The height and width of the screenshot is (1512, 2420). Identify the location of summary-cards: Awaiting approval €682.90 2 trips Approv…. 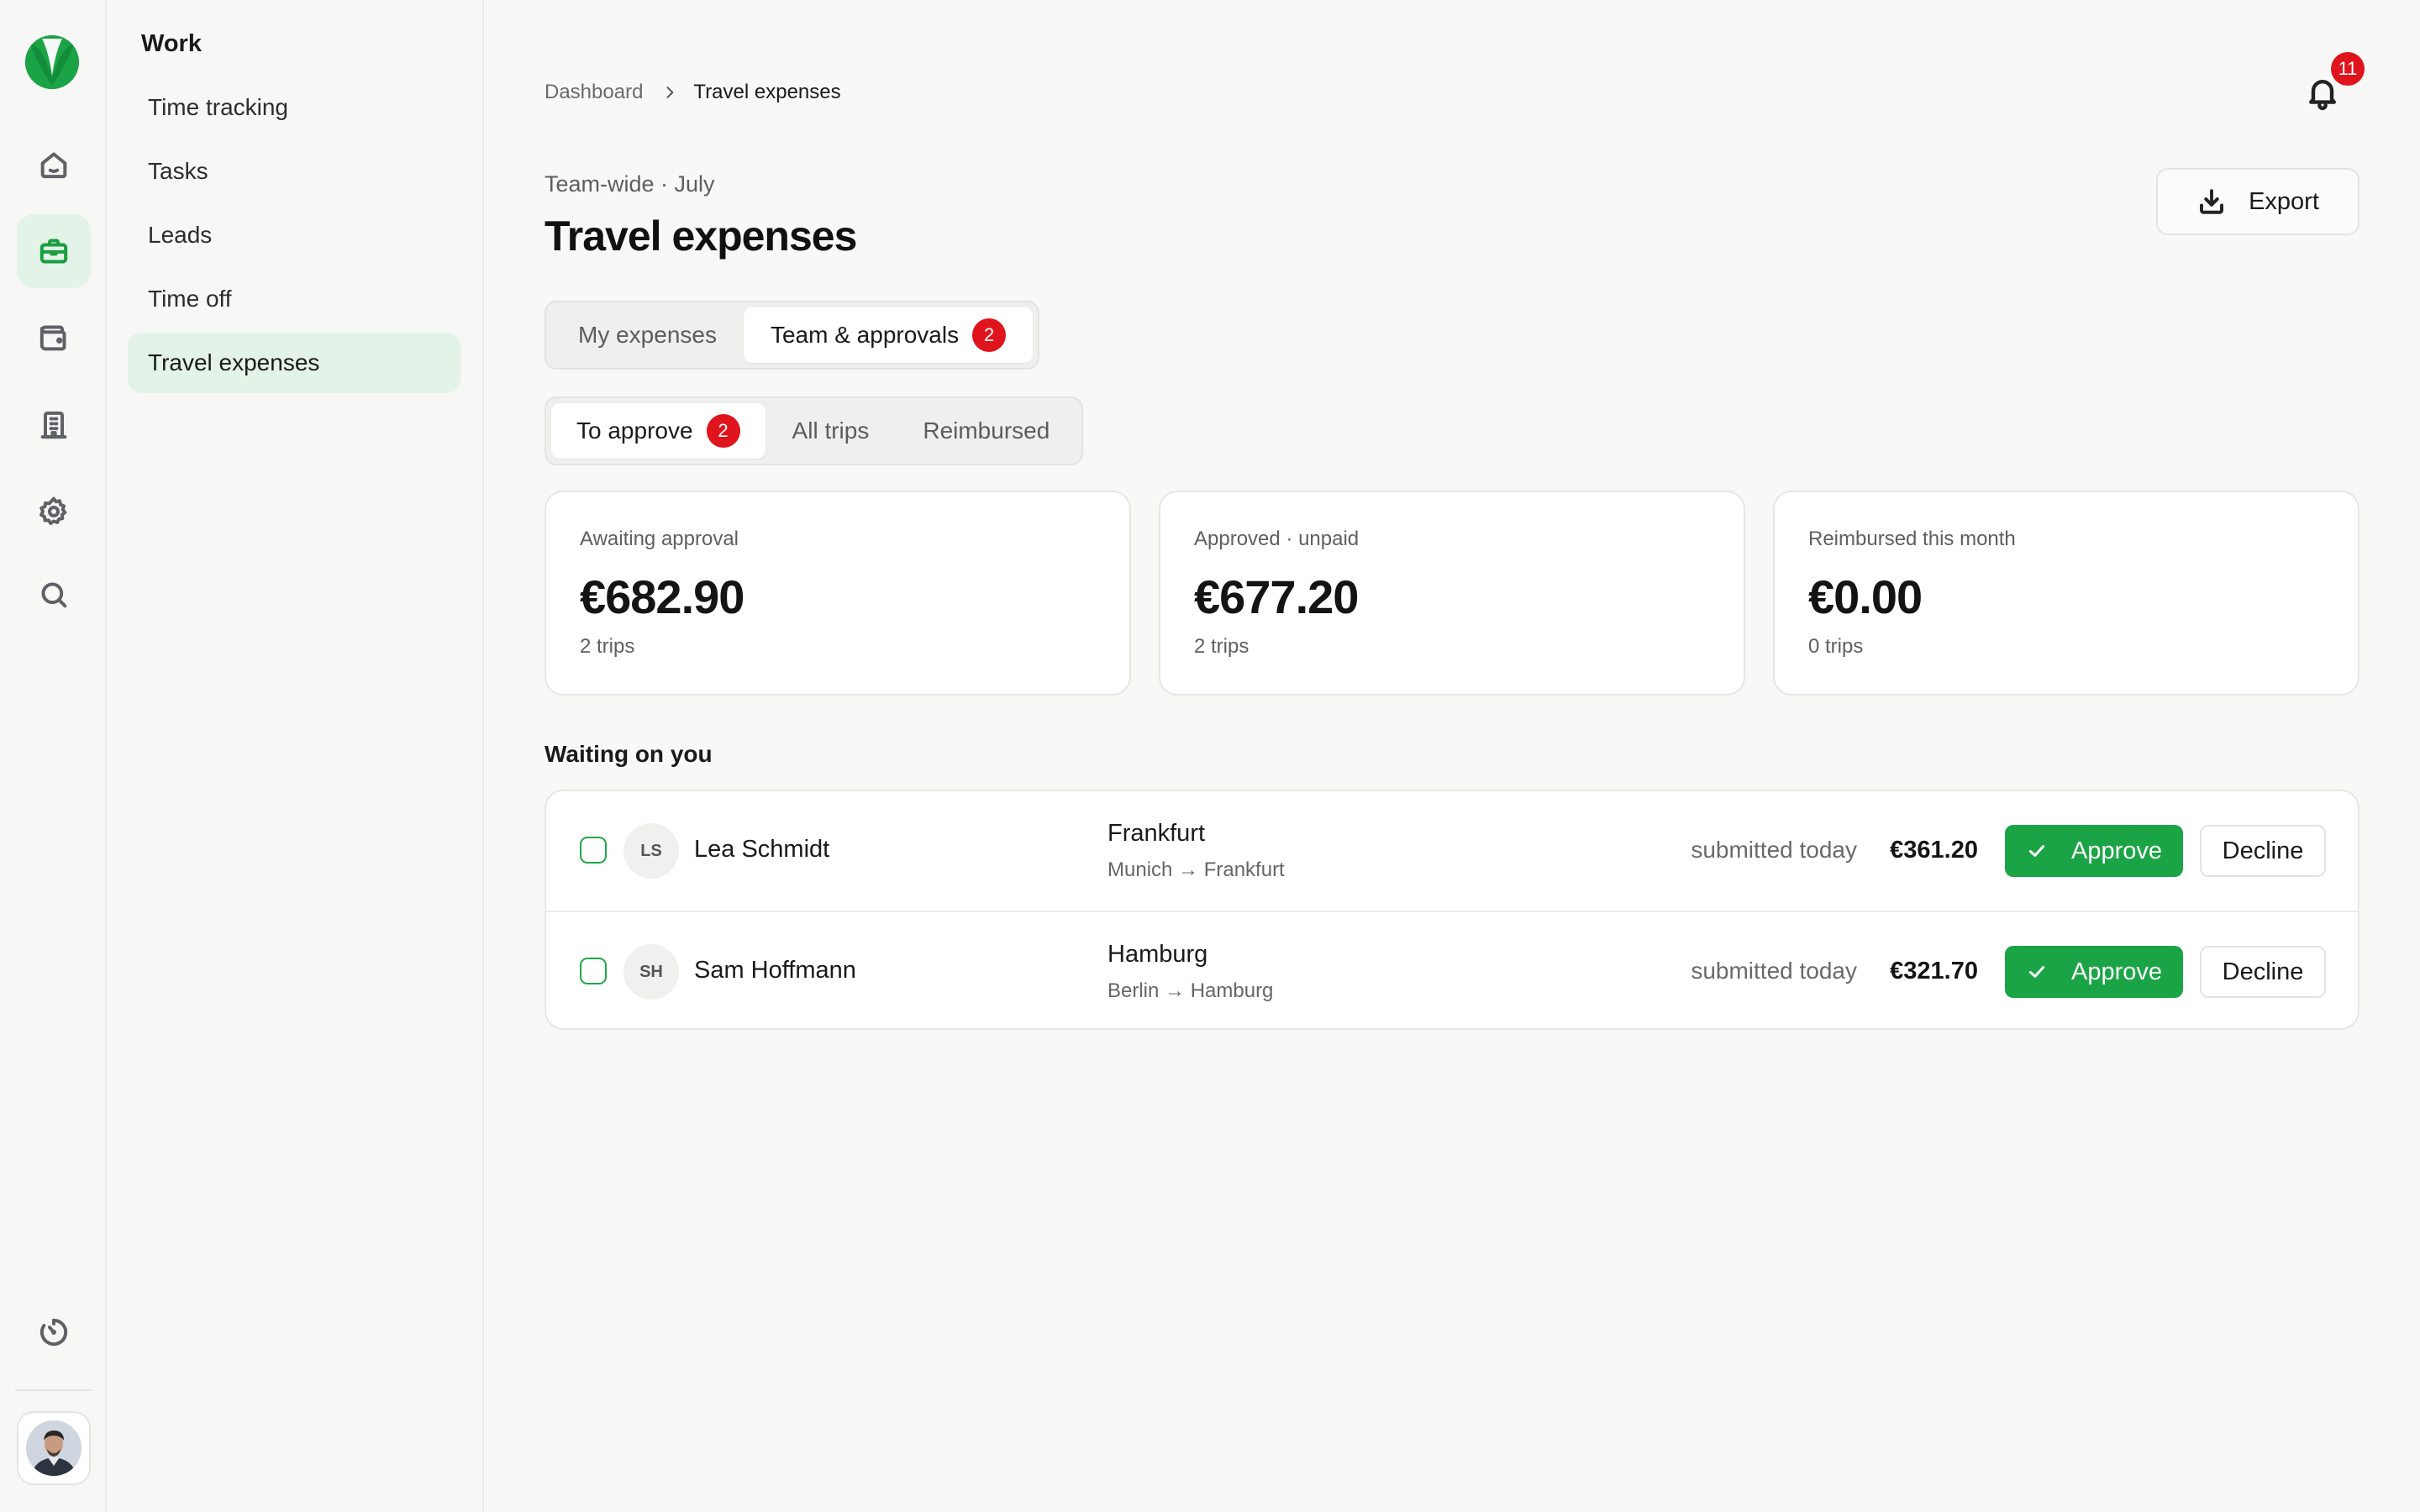
(1452, 593).